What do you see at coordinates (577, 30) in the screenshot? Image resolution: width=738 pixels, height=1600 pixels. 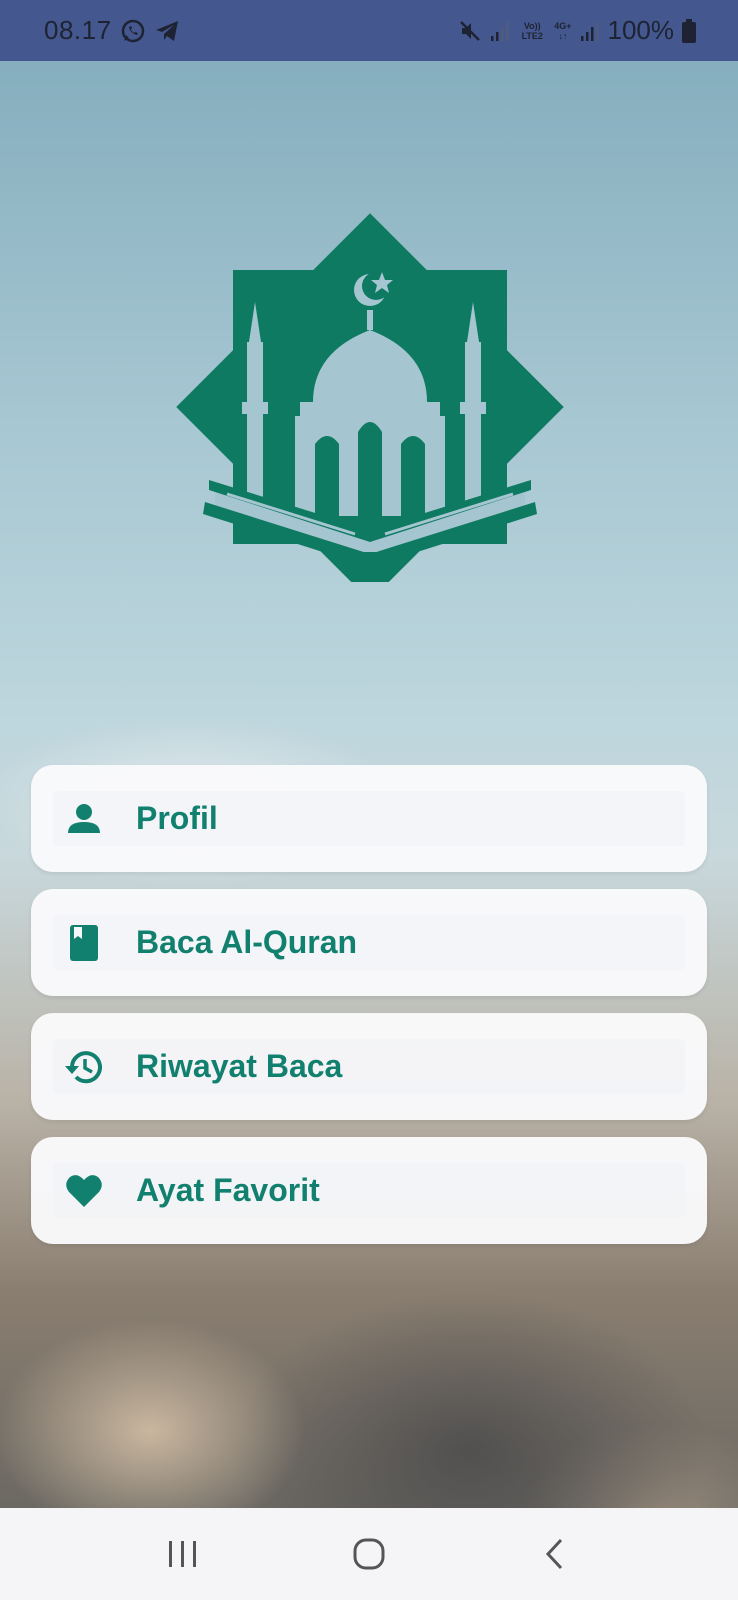 I see `status-right: Vo)) LTE2 4G+ ↓↑ 100%` at bounding box center [577, 30].